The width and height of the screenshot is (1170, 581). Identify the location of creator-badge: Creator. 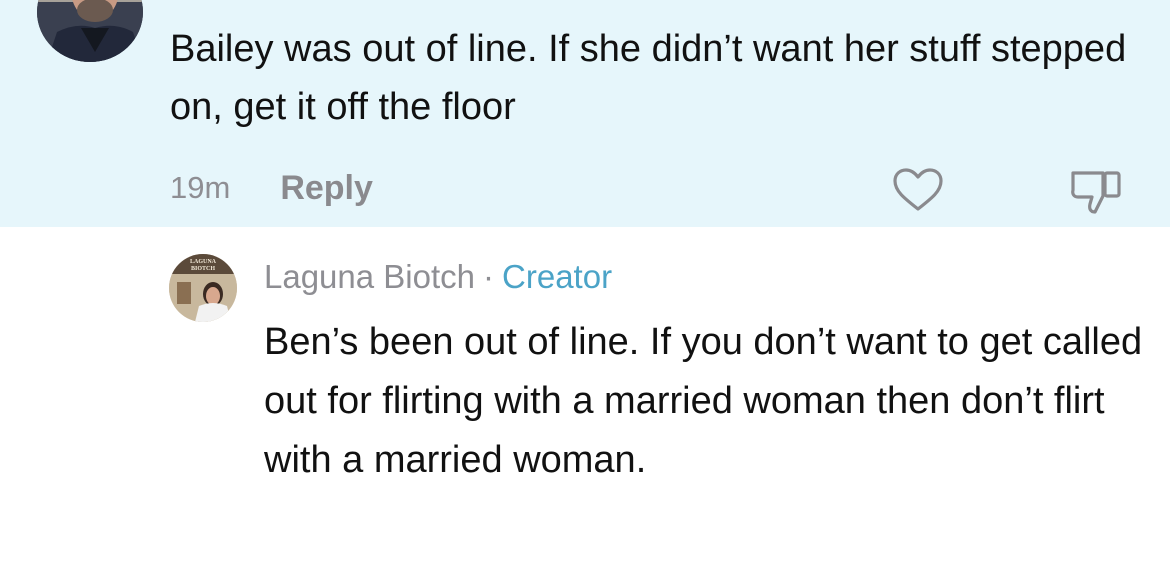
(557, 276).